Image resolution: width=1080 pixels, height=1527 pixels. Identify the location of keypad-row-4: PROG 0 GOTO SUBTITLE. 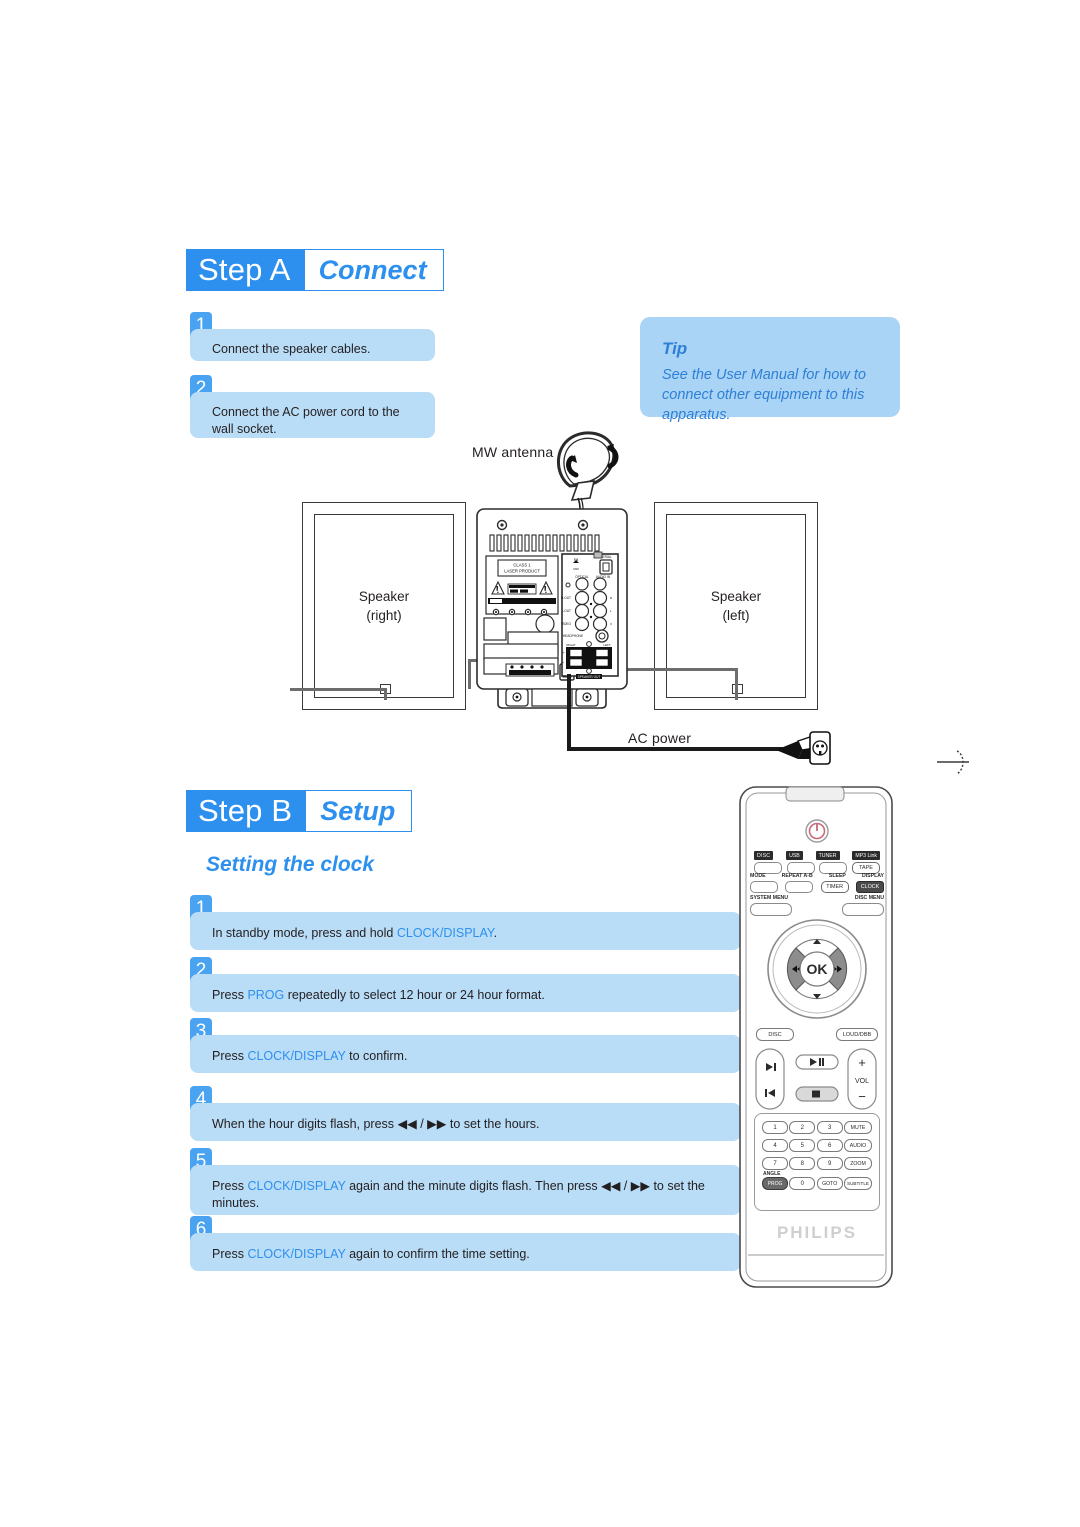
(817, 1183).